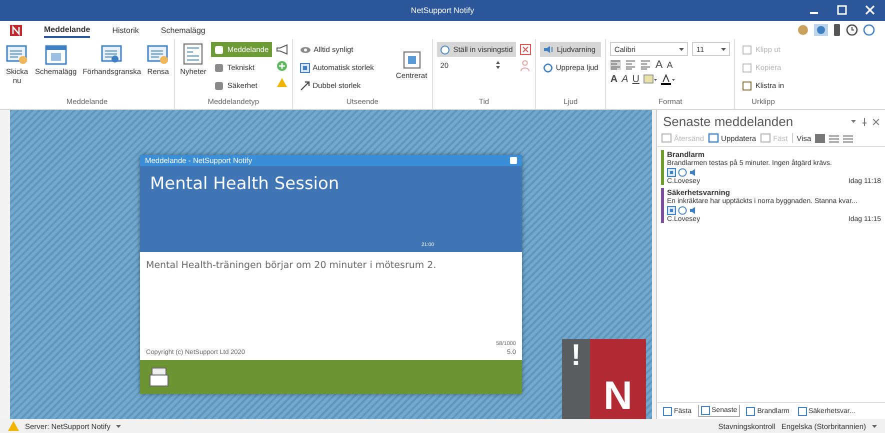 This screenshot has width=885, height=433. I want to click on ribbon-tab: Historik, so click(125, 30).